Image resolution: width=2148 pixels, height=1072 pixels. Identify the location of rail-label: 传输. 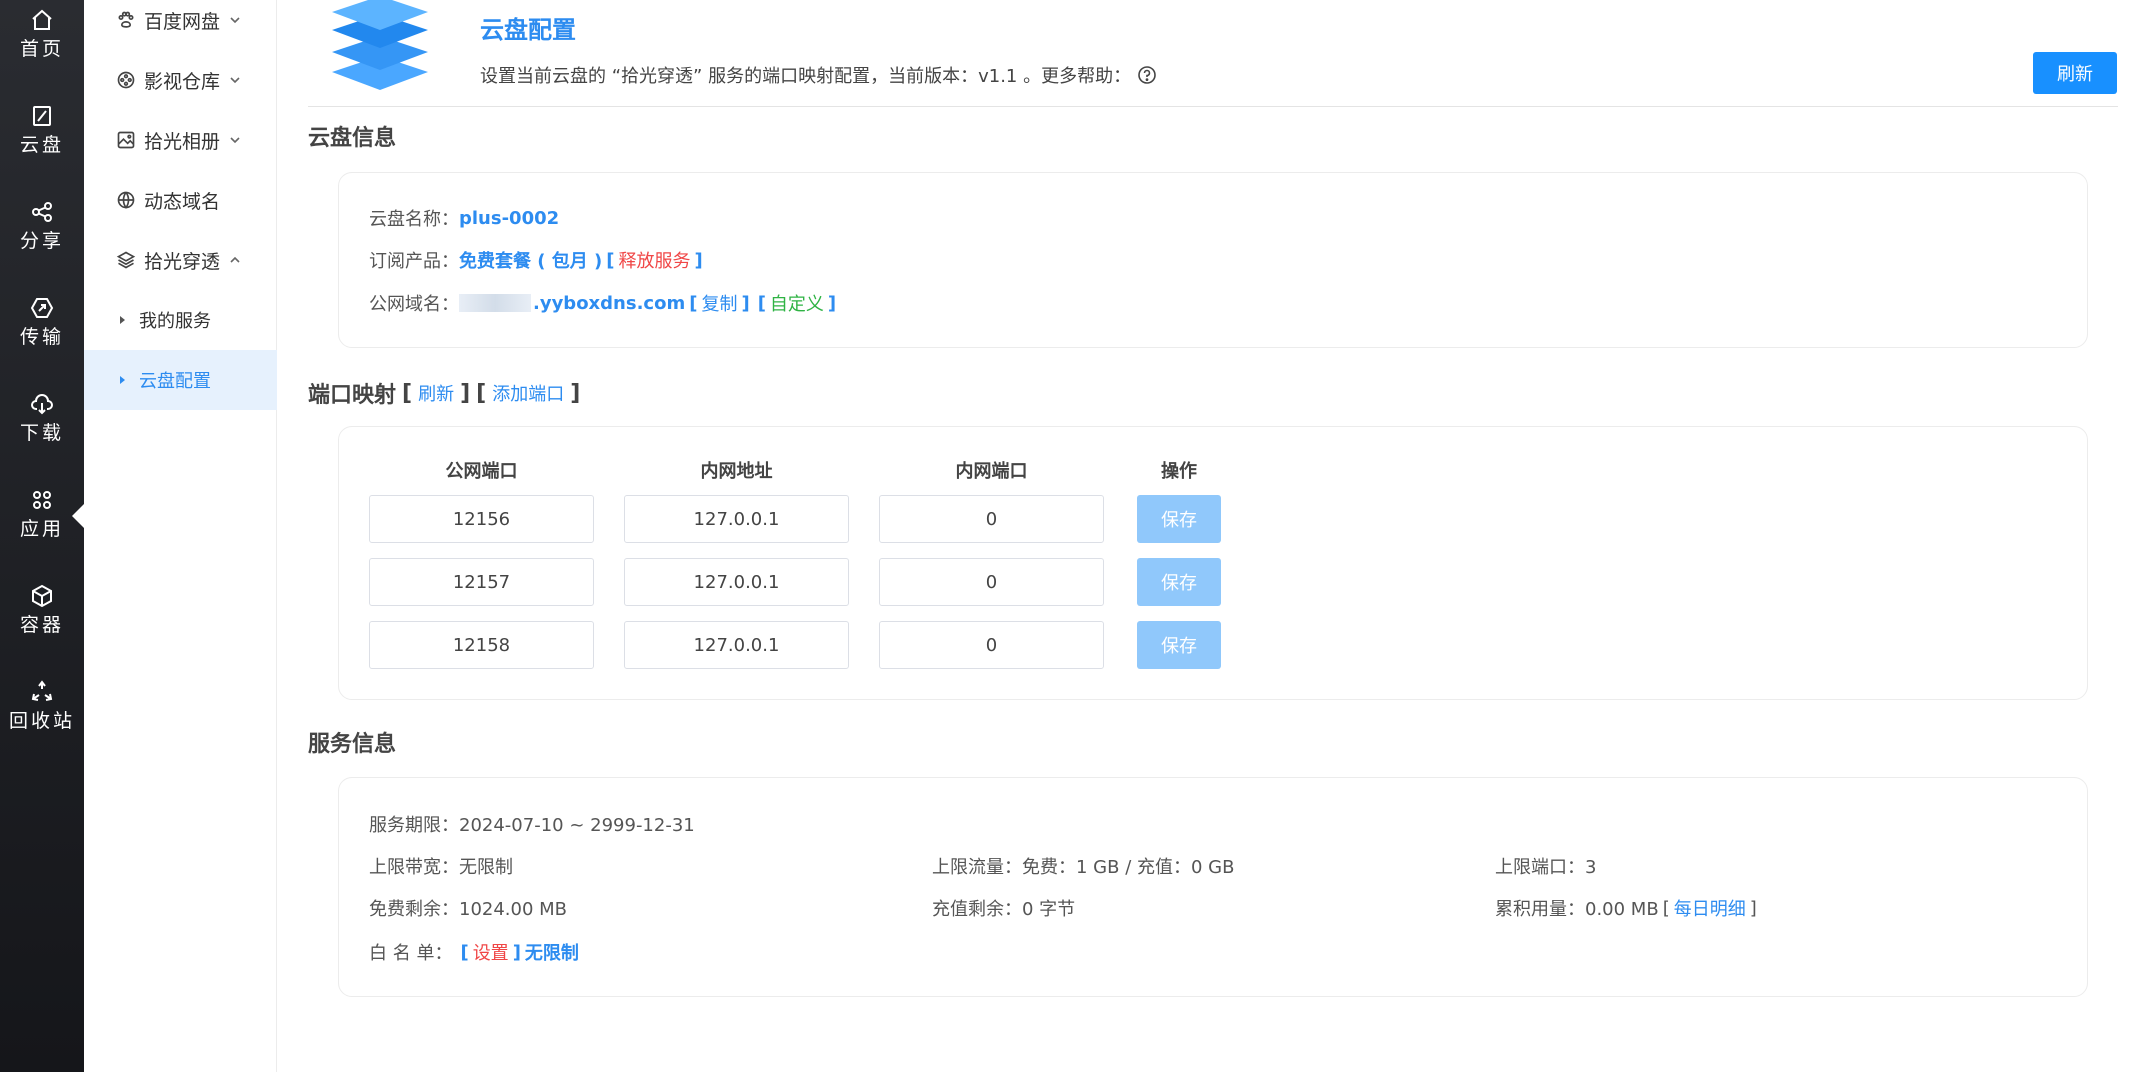
(41, 337).